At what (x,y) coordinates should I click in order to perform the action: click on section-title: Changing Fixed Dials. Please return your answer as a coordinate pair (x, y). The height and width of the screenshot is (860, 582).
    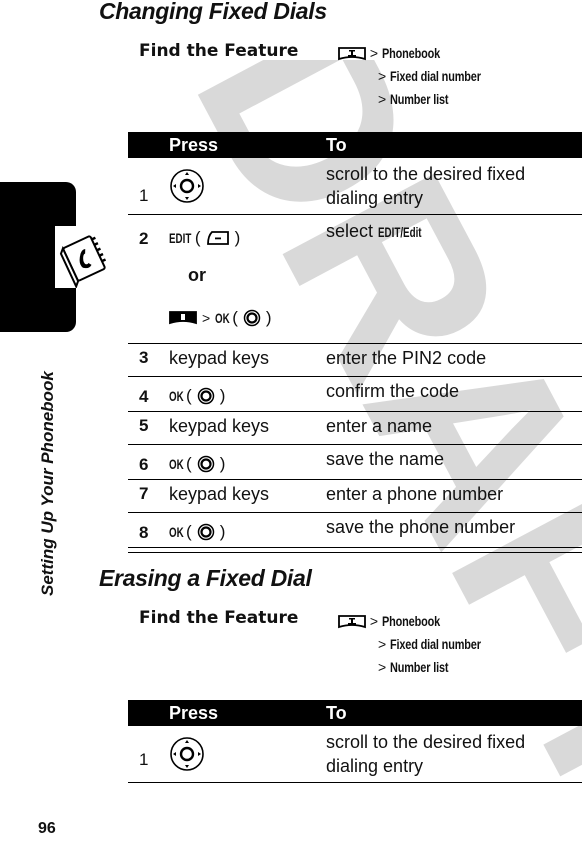
    Looking at the image, I should click on (213, 12).